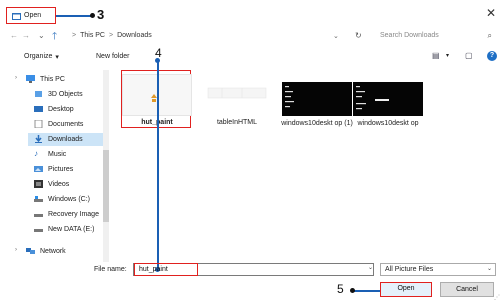 This screenshot has height=302, width=502. What do you see at coordinates (38, 109) in the screenshot?
I see `desktop-icon` at bounding box center [38, 109].